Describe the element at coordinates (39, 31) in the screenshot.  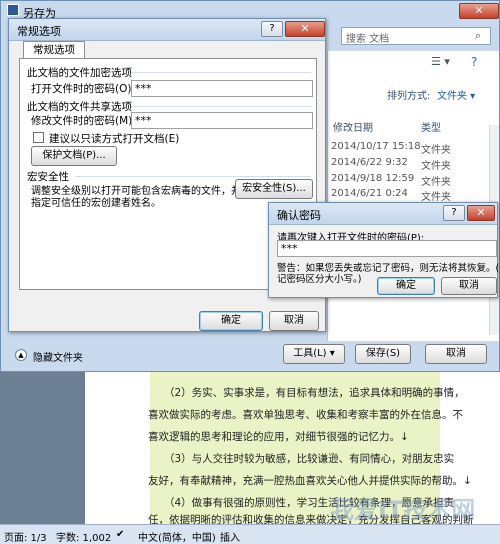
I see `general-options-title: 常规选项` at that location.